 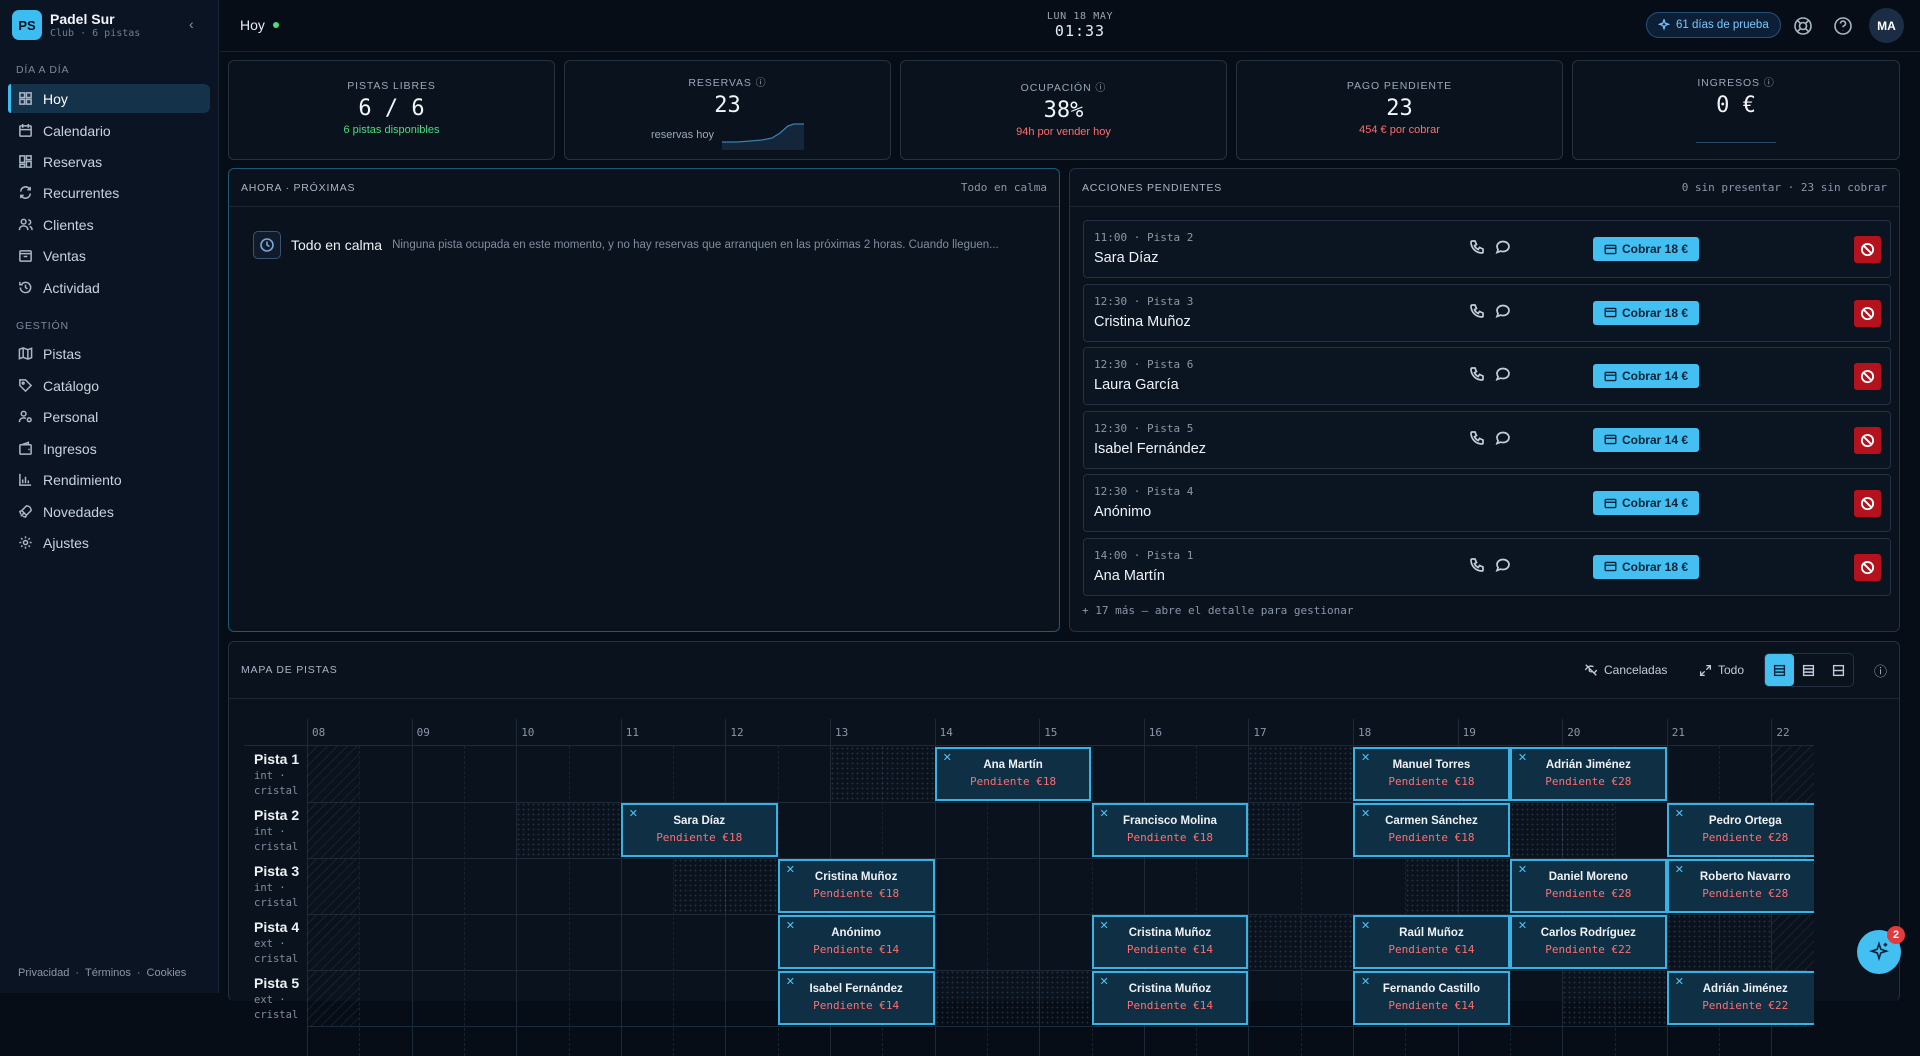 What do you see at coordinates (1736, 110) in the screenshot?
I see `kpi-ingresos: INGRESOS ⓘ 0 €` at bounding box center [1736, 110].